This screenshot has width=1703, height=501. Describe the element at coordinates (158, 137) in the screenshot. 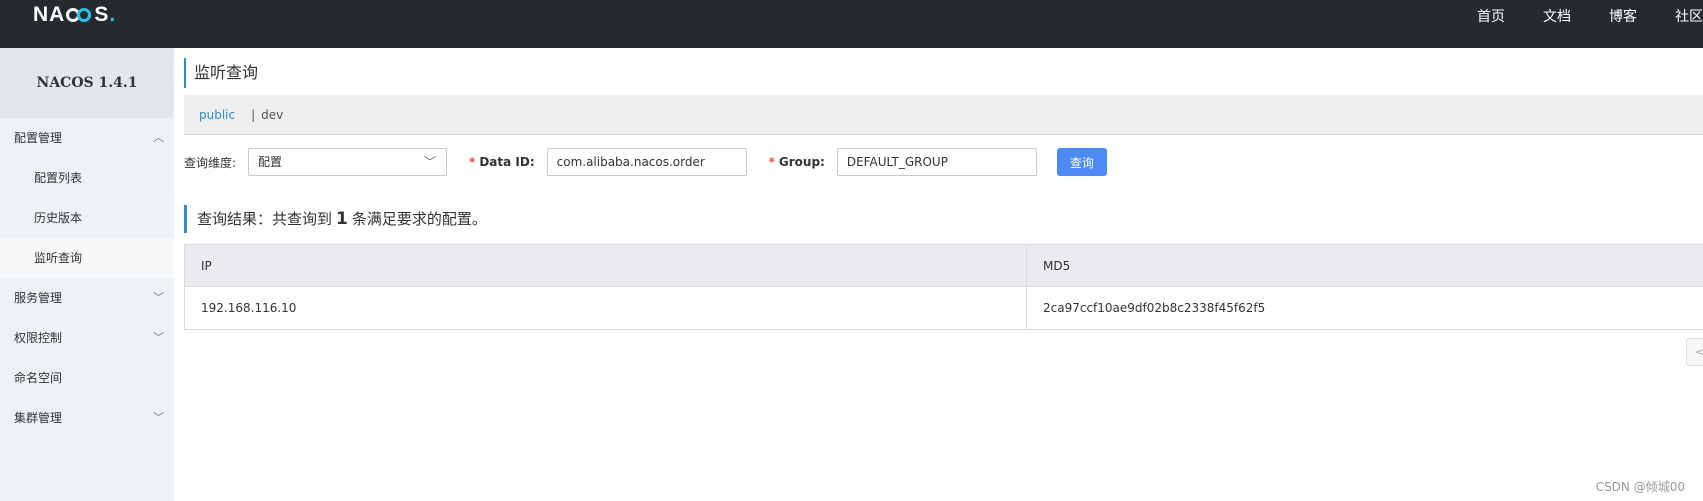

I see `chevron-up-icon: ︿` at that location.